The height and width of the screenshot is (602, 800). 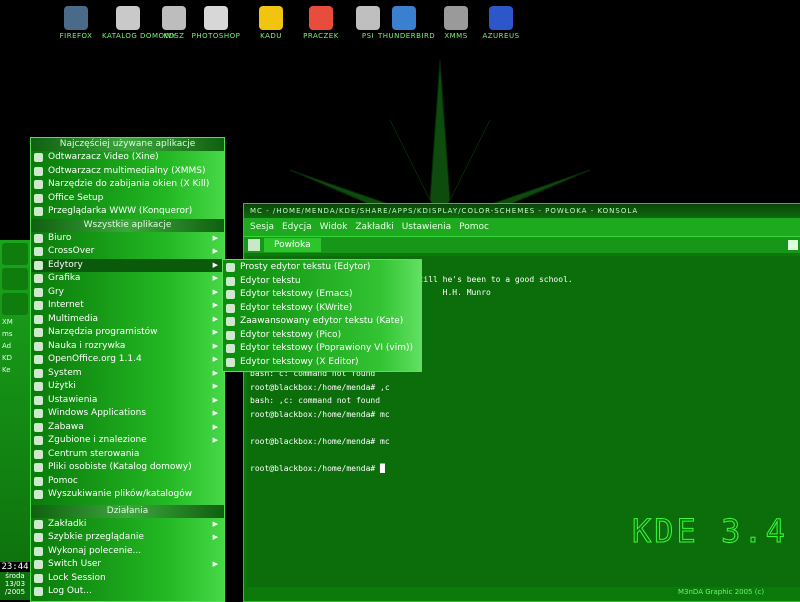 What do you see at coordinates (127, 279) in the screenshot?
I see `menu-item: Grafika ▶` at bounding box center [127, 279].